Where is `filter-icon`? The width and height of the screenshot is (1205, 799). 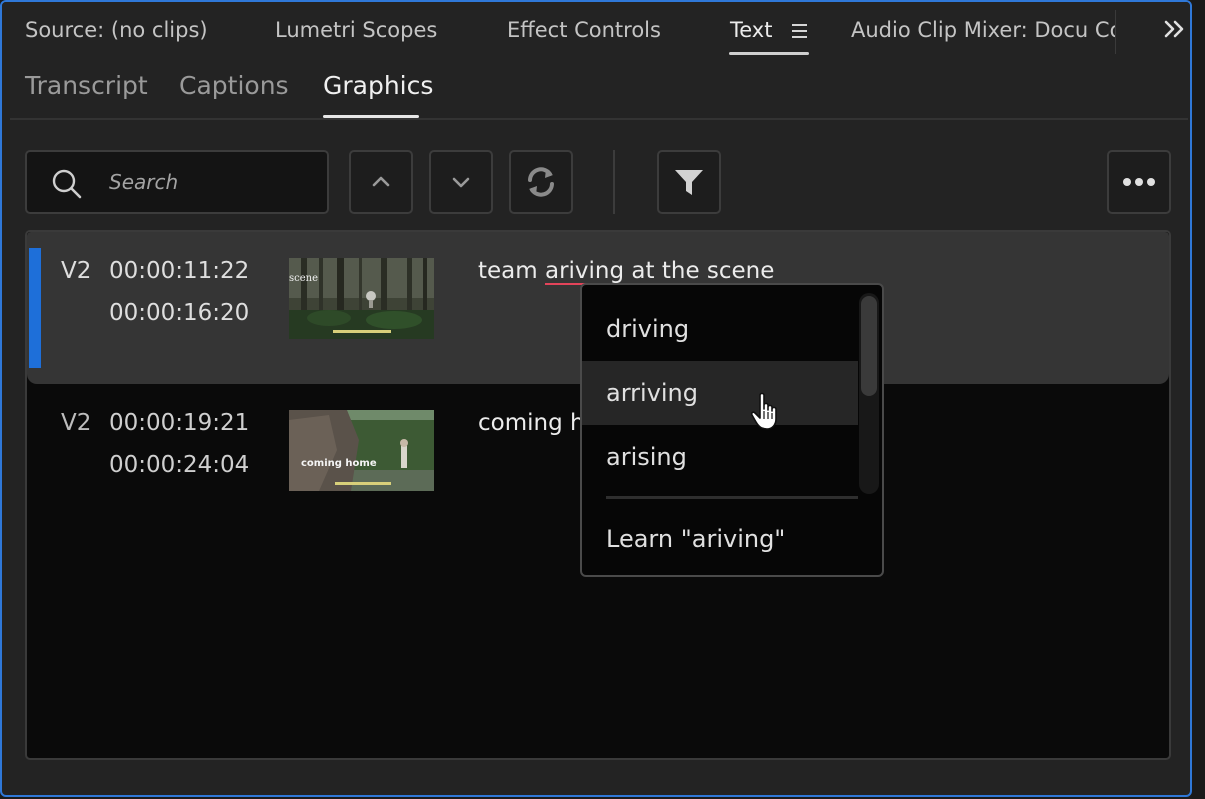
filter-icon is located at coordinates (689, 182).